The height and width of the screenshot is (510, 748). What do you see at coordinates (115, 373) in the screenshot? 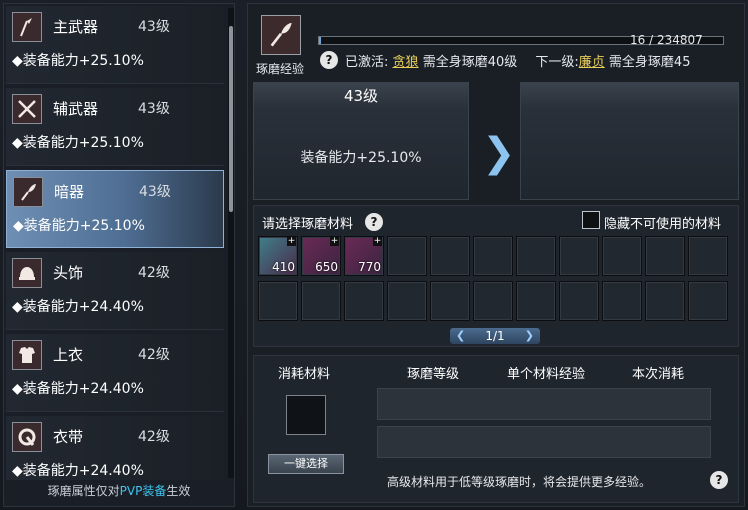
I see `list-item-top: 上衣 42级 ◆装备能力+24.40%` at bounding box center [115, 373].